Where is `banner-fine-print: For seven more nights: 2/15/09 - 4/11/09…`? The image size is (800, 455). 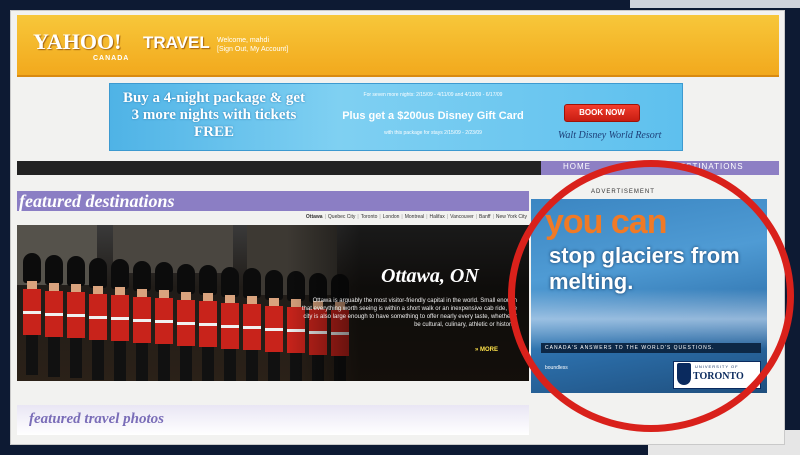
banner-fine-print: For seven more nights: 2/15/09 - 4/11/09… is located at coordinates (433, 95).